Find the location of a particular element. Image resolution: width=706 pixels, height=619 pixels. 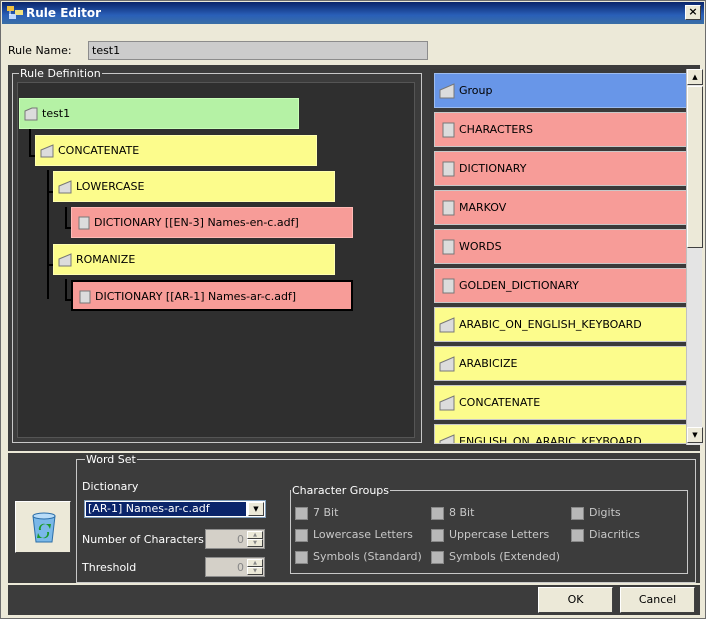

palette-item-label: DICTIONARY is located at coordinates (493, 168).